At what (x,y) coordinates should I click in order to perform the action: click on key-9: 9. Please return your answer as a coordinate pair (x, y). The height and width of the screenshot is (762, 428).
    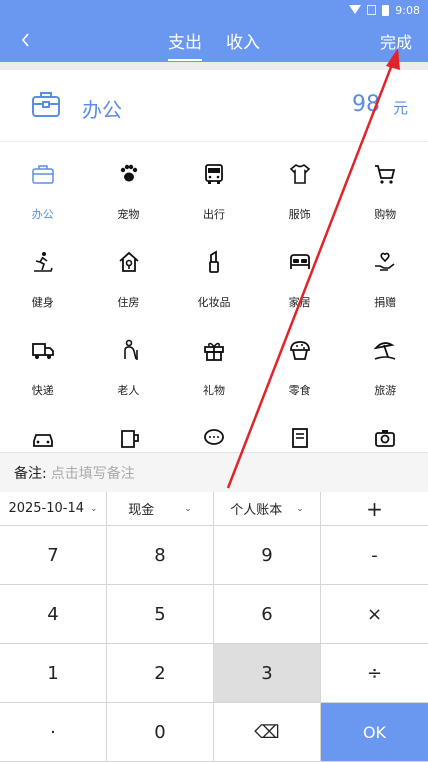
    Looking at the image, I should click on (267, 555).